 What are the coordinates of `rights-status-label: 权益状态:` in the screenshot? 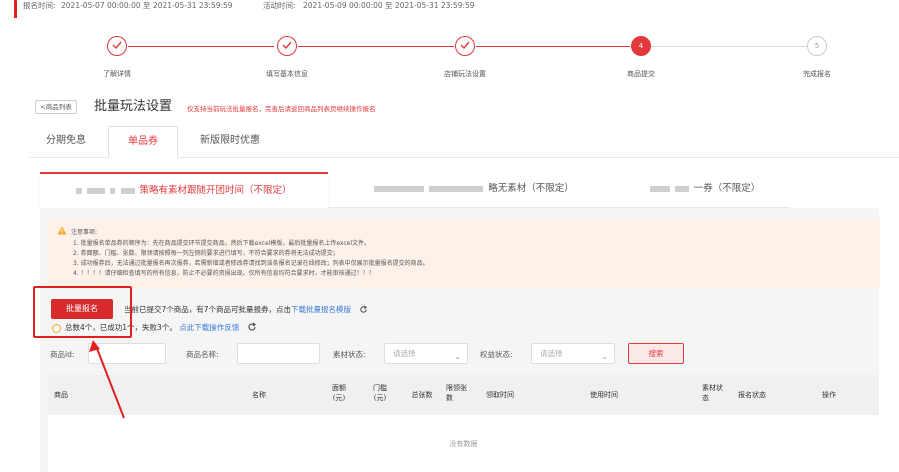 It's located at (496, 354).